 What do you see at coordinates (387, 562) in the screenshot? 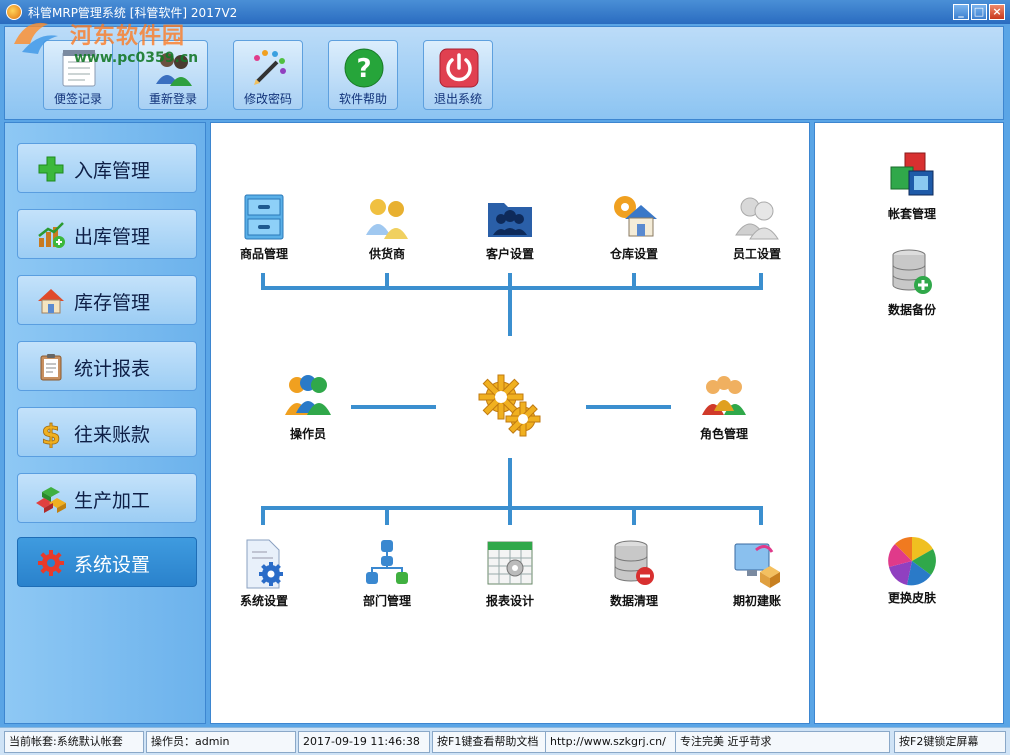
I see `org-chart-icon` at bounding box center [387, 562].